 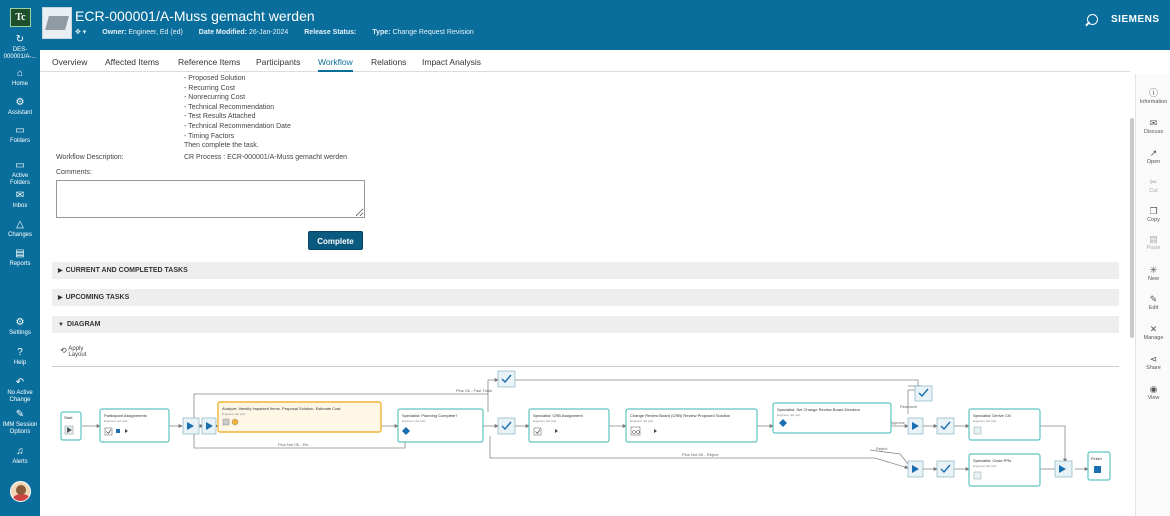 I want to click on nav-inbox: ✉ Inbox, so click(x=20, y=200).